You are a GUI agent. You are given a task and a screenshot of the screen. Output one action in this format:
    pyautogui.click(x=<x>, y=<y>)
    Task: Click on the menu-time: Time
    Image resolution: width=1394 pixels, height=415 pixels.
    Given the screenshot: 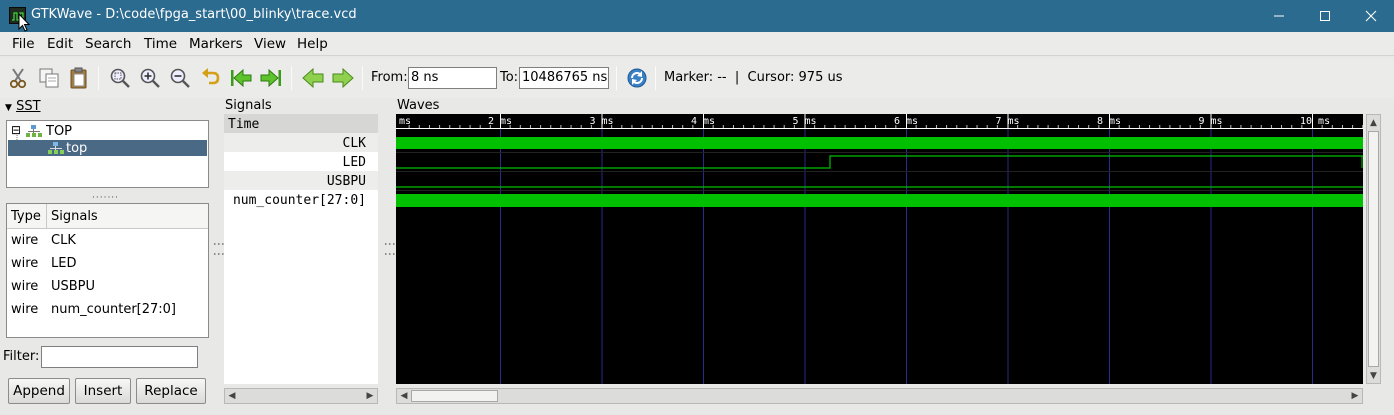 What is the action you would take?
    pyautogui.click(x=160, y=44)
    